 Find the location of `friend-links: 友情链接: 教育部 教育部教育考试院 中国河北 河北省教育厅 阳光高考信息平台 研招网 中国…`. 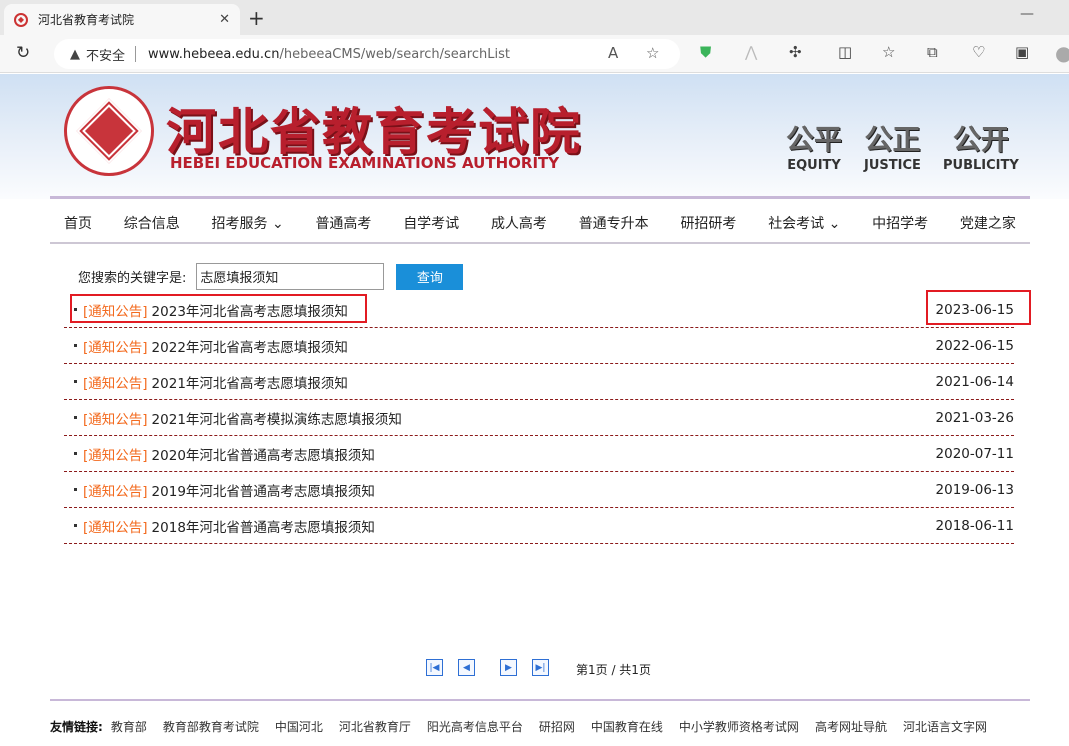

friend-links: 友情链接: 教育部 教育部教育考试院 中国河北 河北省教育厅 阳光高考信息平台 研招网 中国… is located at coordinates (518, 726).